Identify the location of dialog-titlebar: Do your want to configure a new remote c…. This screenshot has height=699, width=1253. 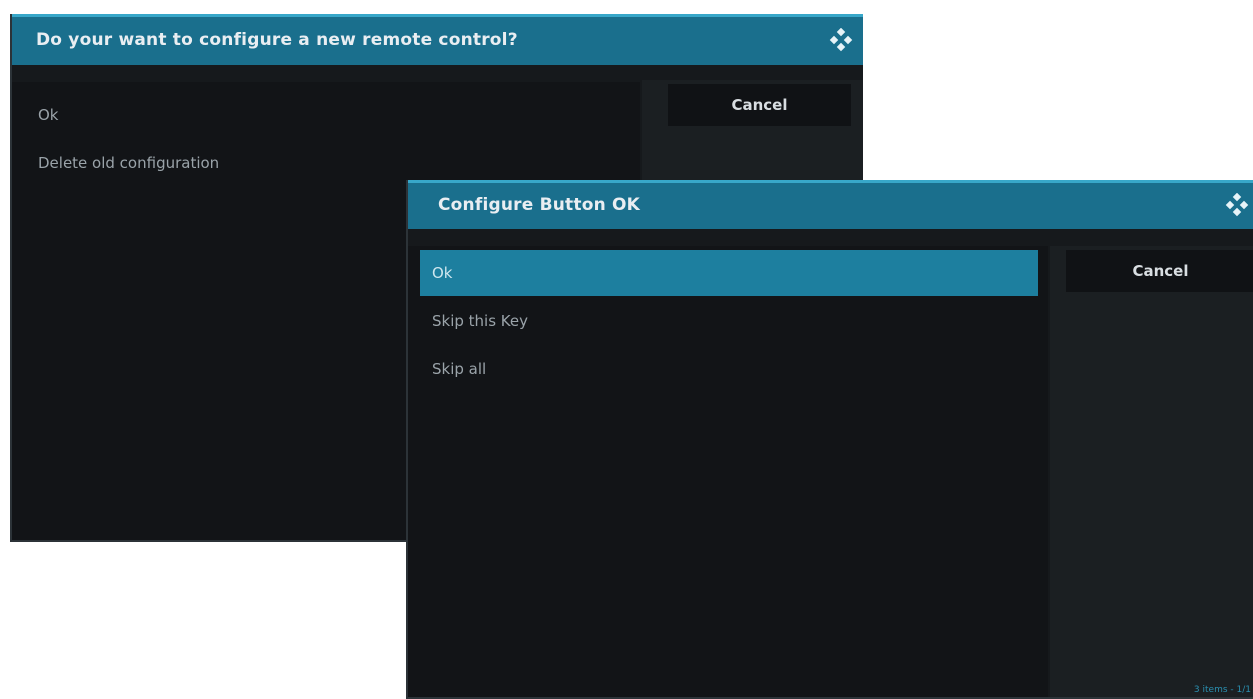
(437, 39).